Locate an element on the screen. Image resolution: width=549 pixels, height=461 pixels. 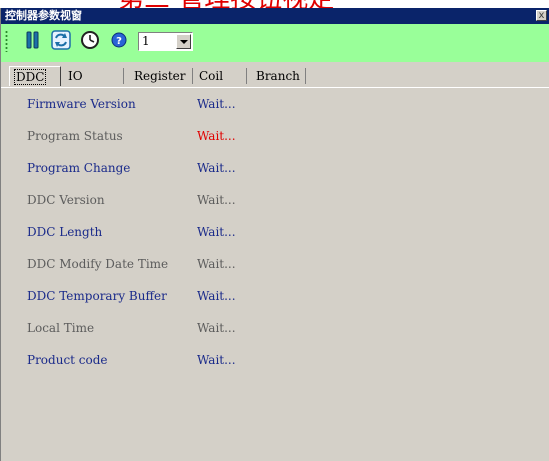
controller-select-value: 1 is located at coordinates (146, 41).